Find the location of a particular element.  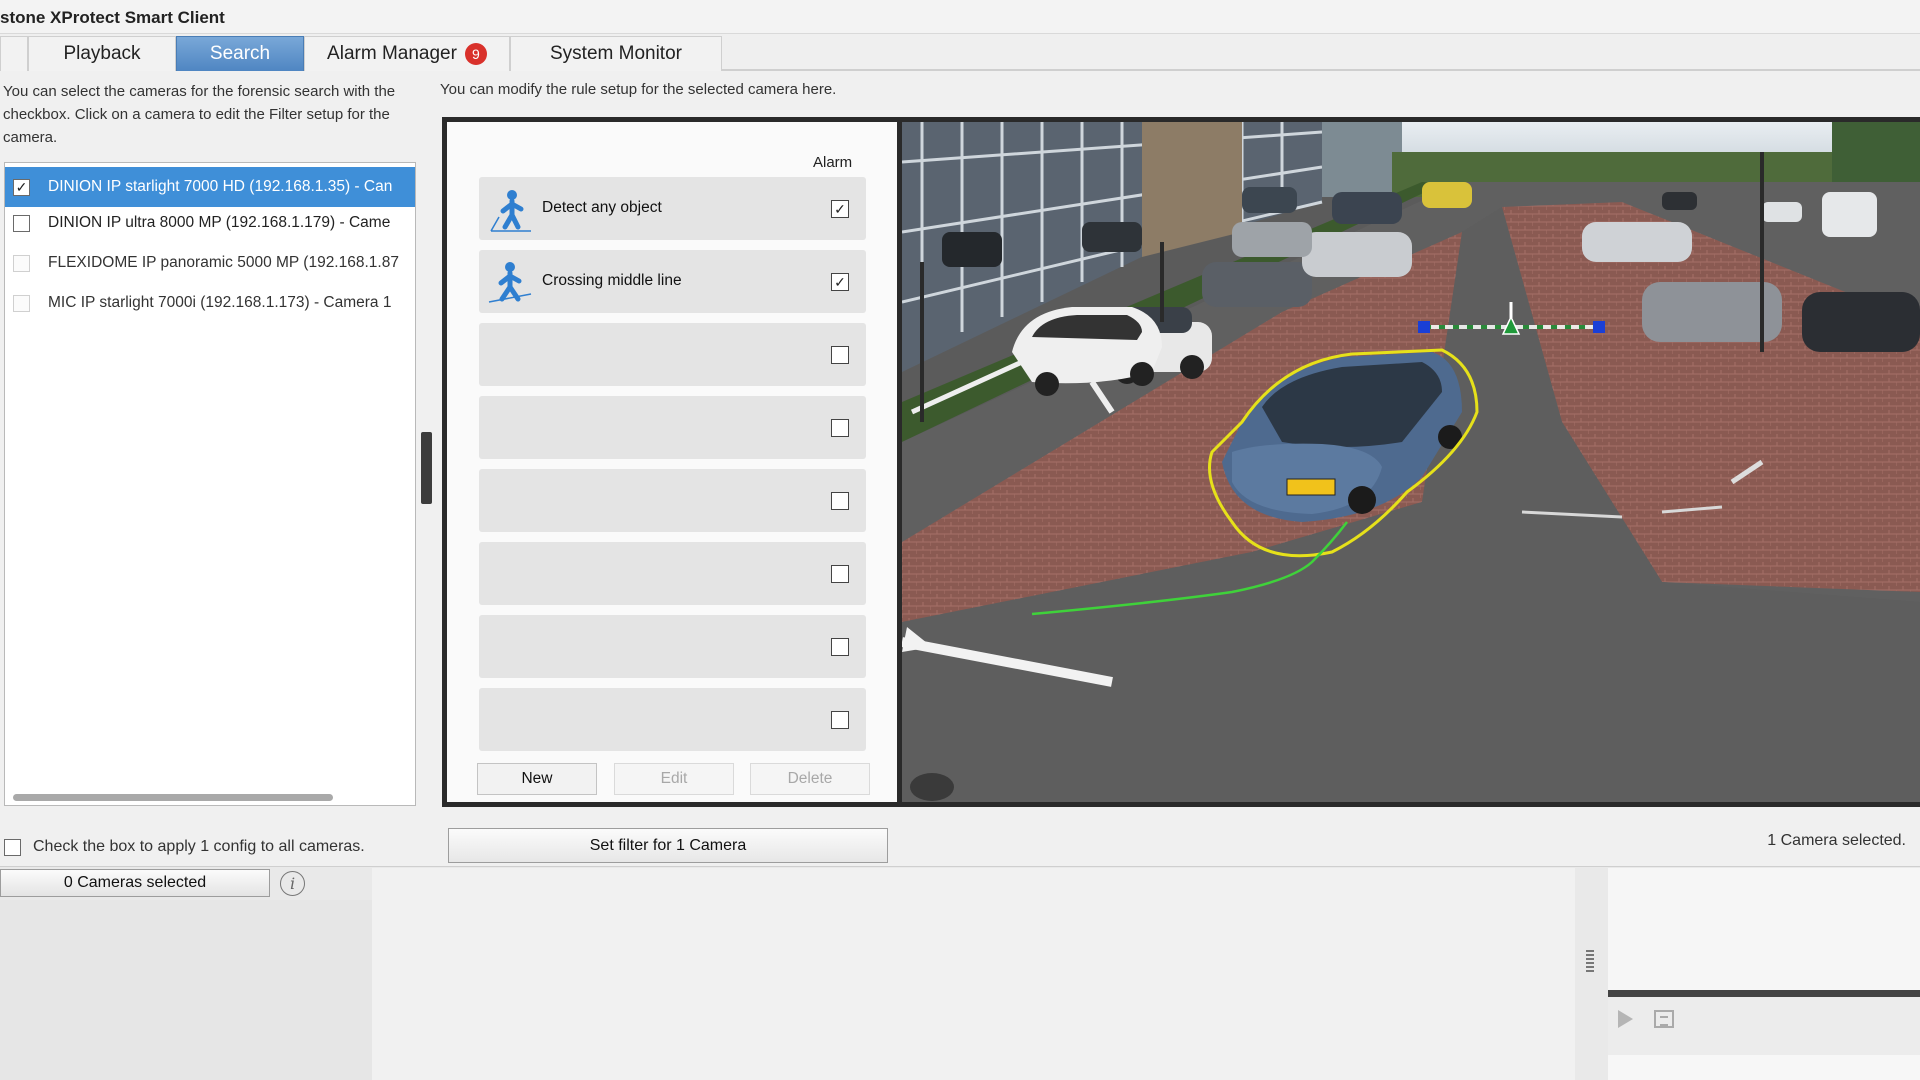

play-icon is located at coordinates (1625, 1019).